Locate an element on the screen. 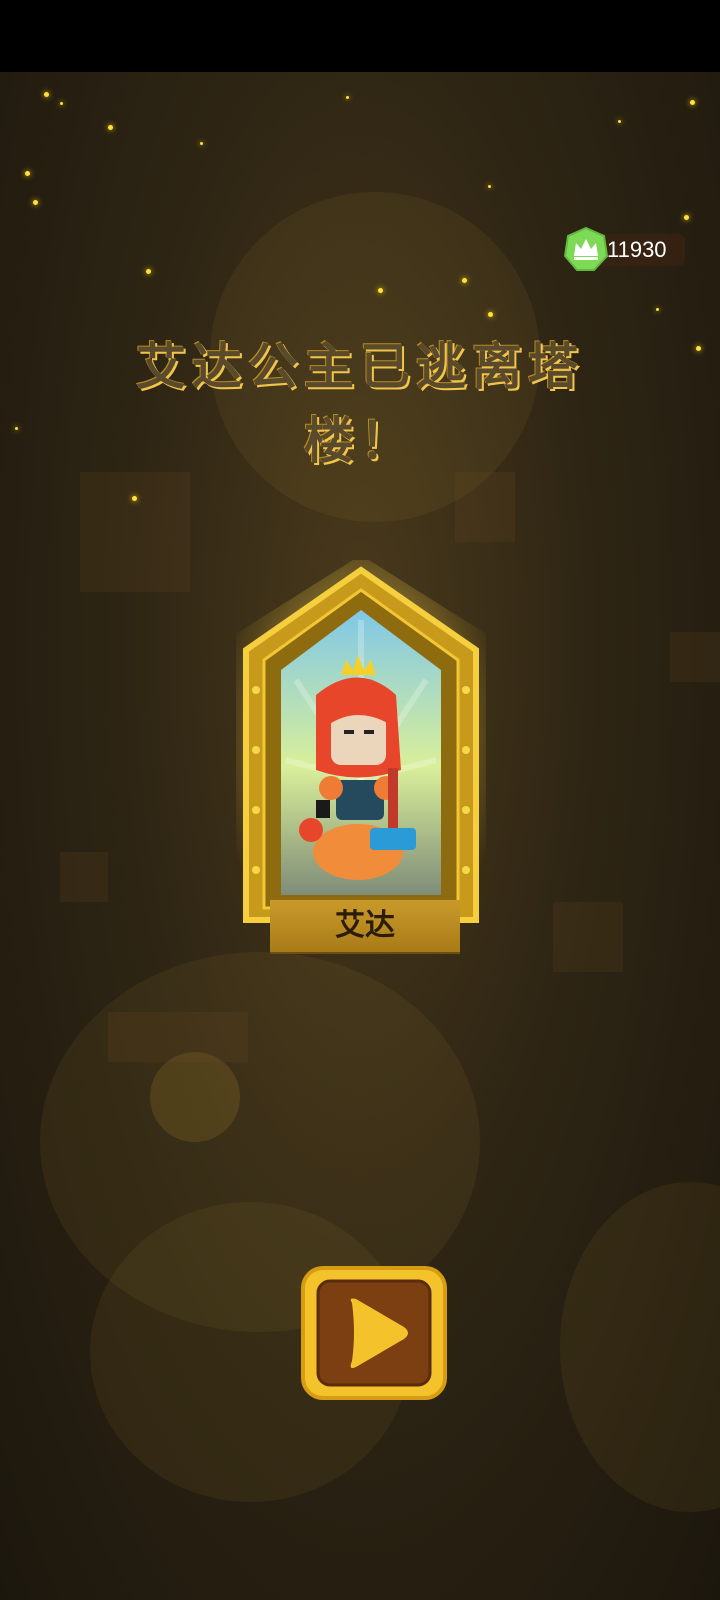  currency-value: 11930 is located at coordinates (637, 249).